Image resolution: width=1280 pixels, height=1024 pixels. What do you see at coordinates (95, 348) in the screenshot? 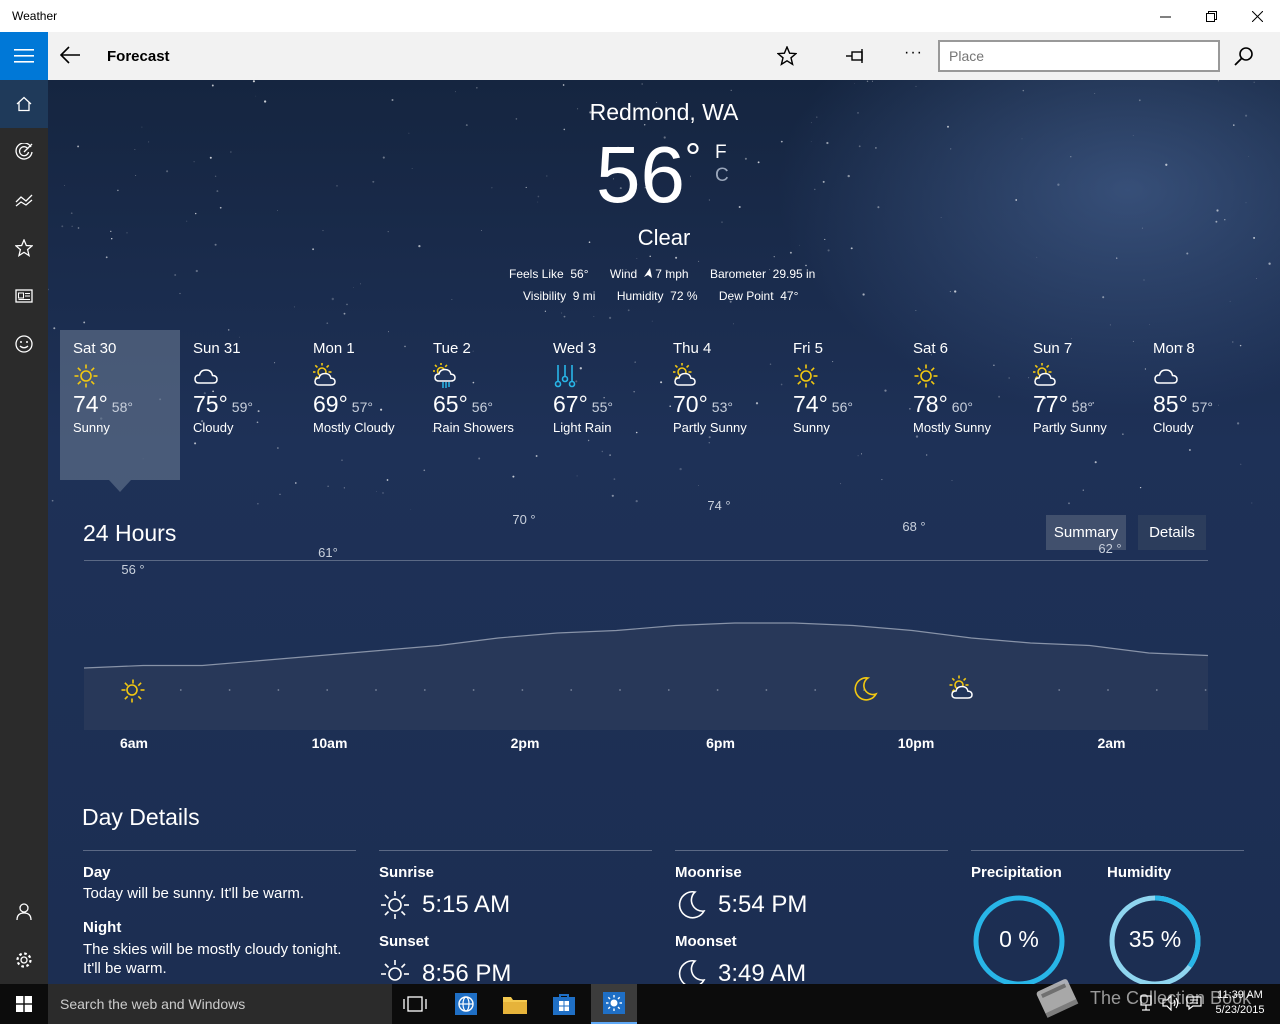
I see `forecast-day-name: Sat 30` at bounding box center [95, 348].